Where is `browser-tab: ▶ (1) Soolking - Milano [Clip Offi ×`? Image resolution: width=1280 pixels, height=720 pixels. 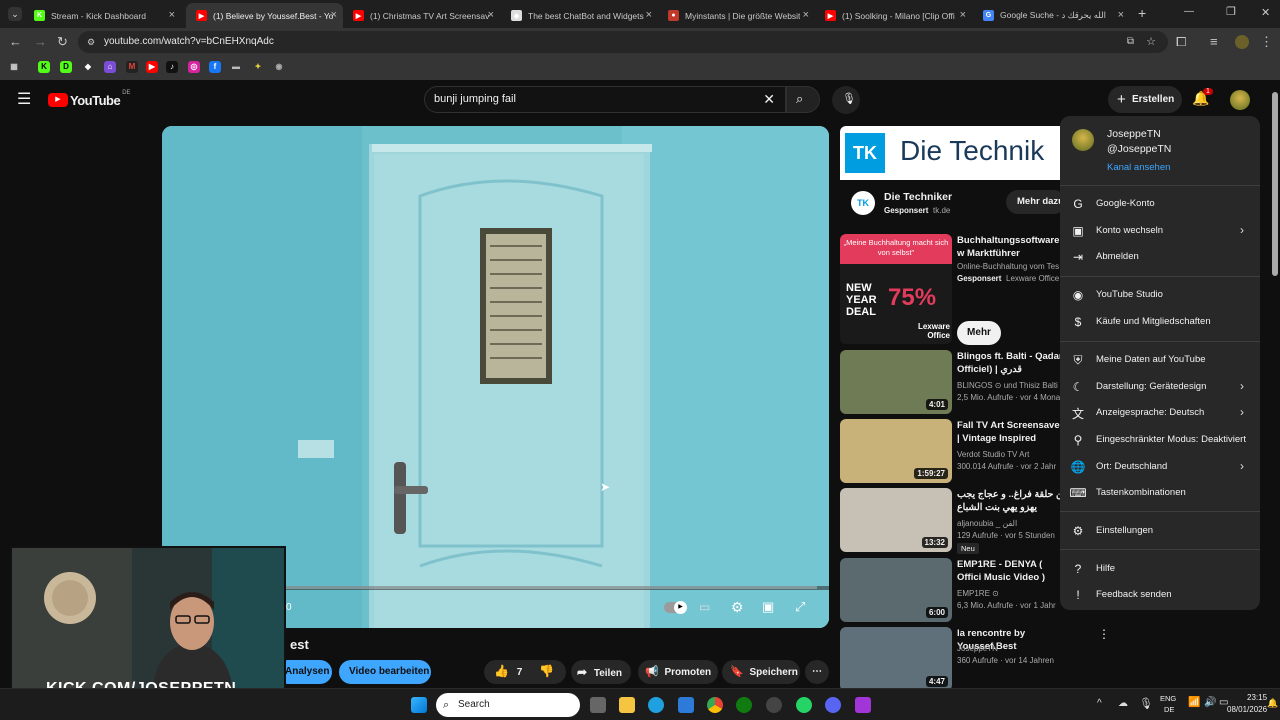 browser-tab: ▶ (1) Soolking - Milano [Clip Offi × is located at coordinates (893, 15).